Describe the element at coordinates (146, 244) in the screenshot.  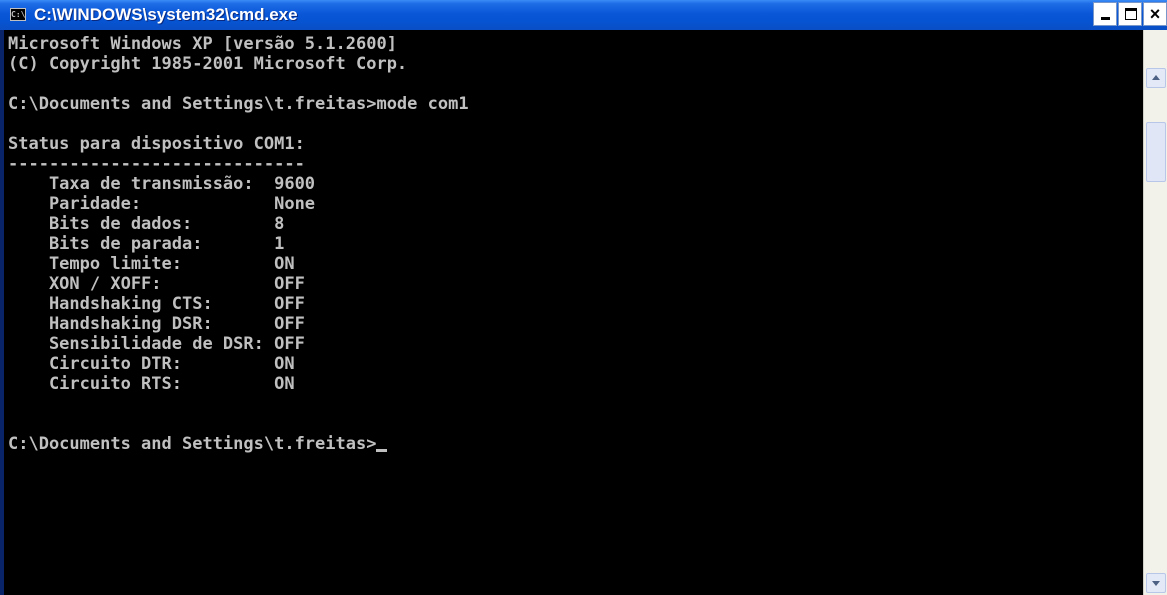
I see `console-line: Bits de parada: 1` at that location.